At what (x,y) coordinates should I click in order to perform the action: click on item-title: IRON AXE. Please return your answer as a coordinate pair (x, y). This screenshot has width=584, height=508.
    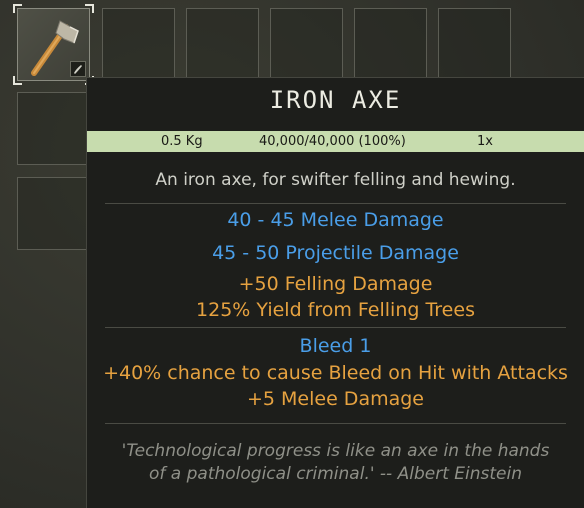
    Looking at the image, I should click on (335, 100).